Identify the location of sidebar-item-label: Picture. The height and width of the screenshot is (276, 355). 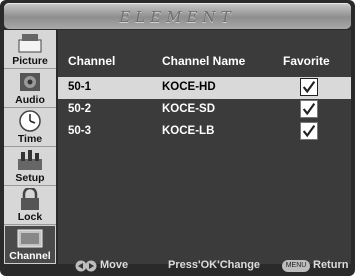
(30, 61).